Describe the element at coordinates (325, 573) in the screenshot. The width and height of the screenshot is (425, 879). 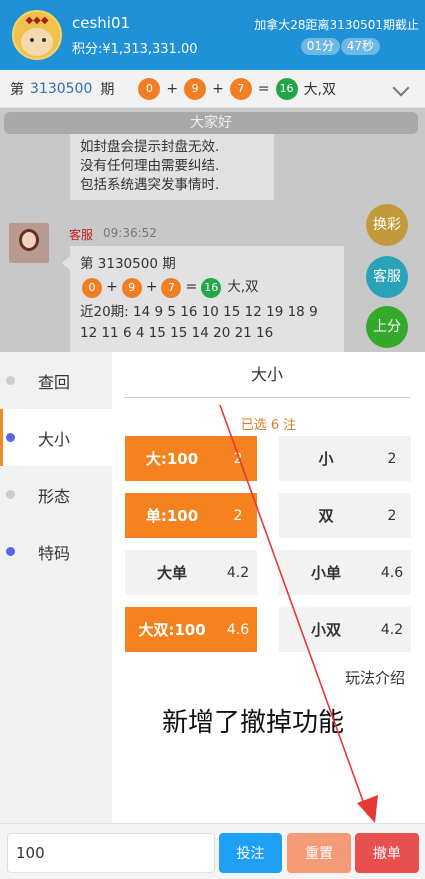
I see `option-name: 小单` at that location.